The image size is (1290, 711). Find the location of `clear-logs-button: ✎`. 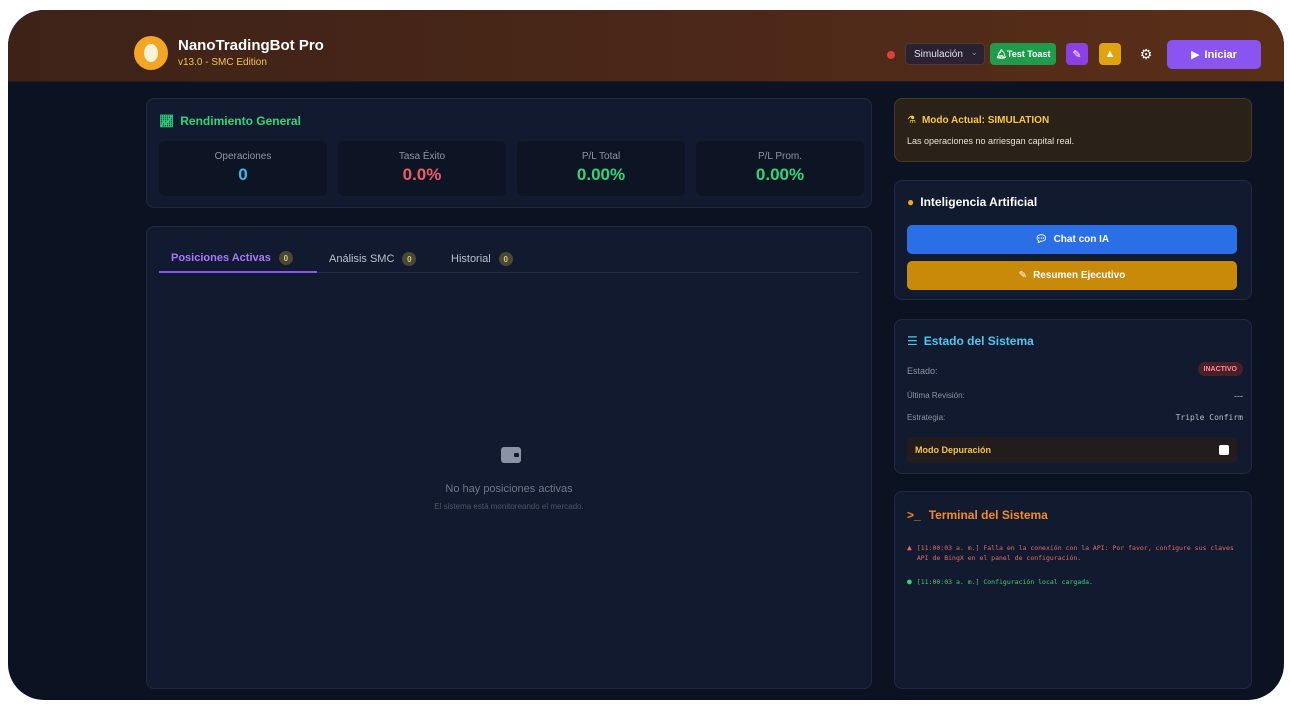

clear-logs-button: ✎ is located at coordinates (1077, 54).